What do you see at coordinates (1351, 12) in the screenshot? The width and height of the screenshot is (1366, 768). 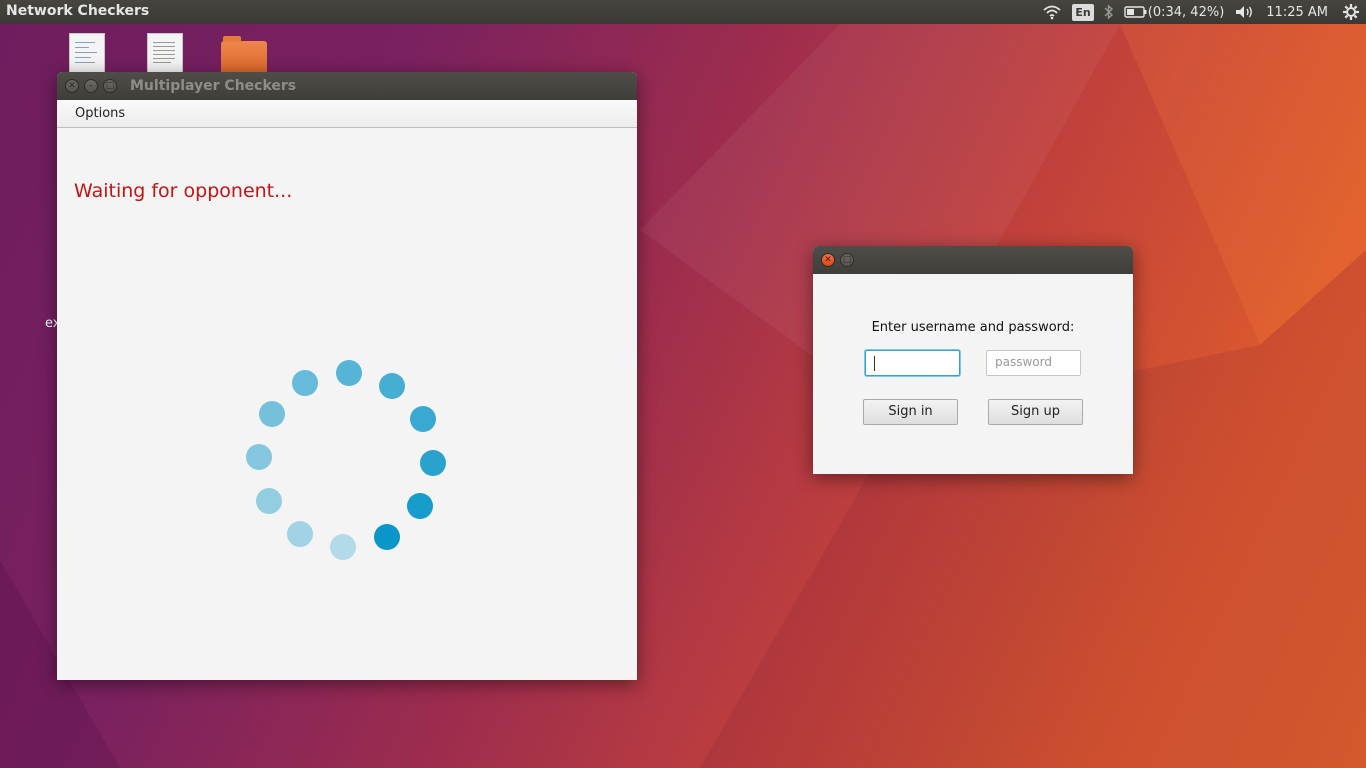 I see `system-menu-gear-icon` at bounding box center [1351, 12].